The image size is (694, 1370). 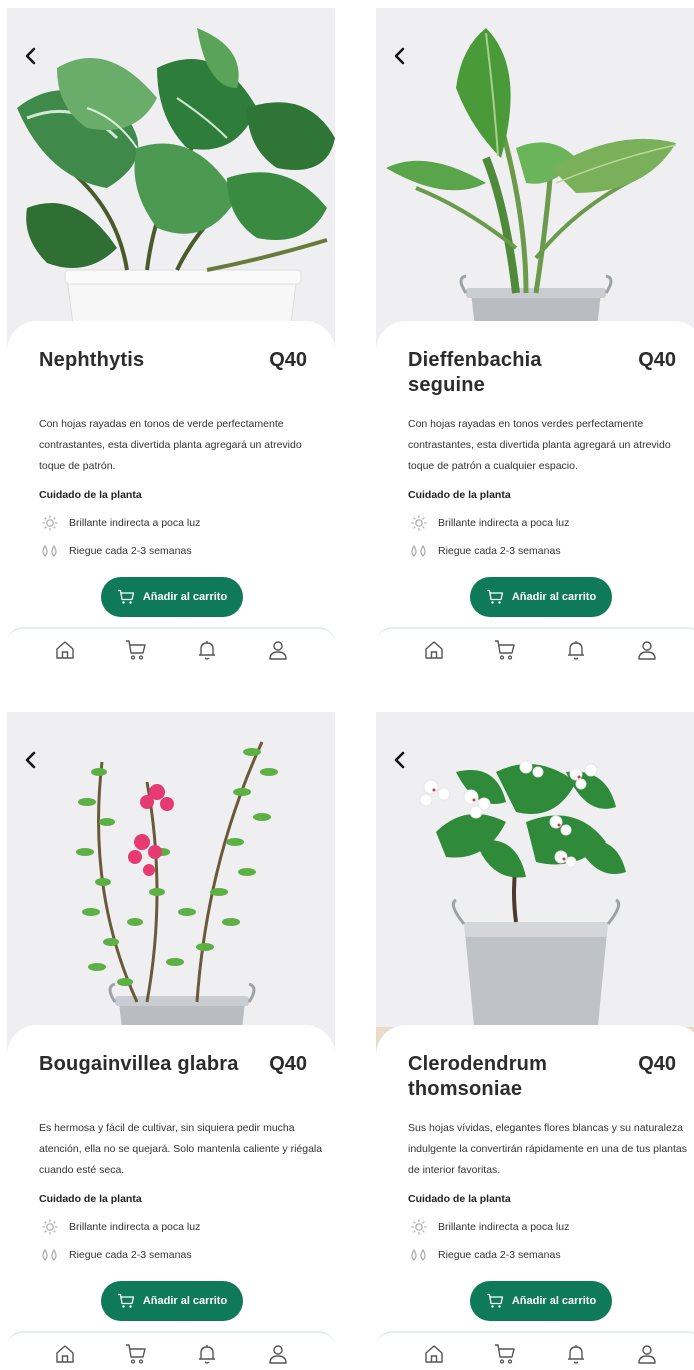 What do you see at coordinates (478, 1076) in the screenshot?
I see `product-title: Clerodendrum thomsoniae` at bounding box center [478, 1076].